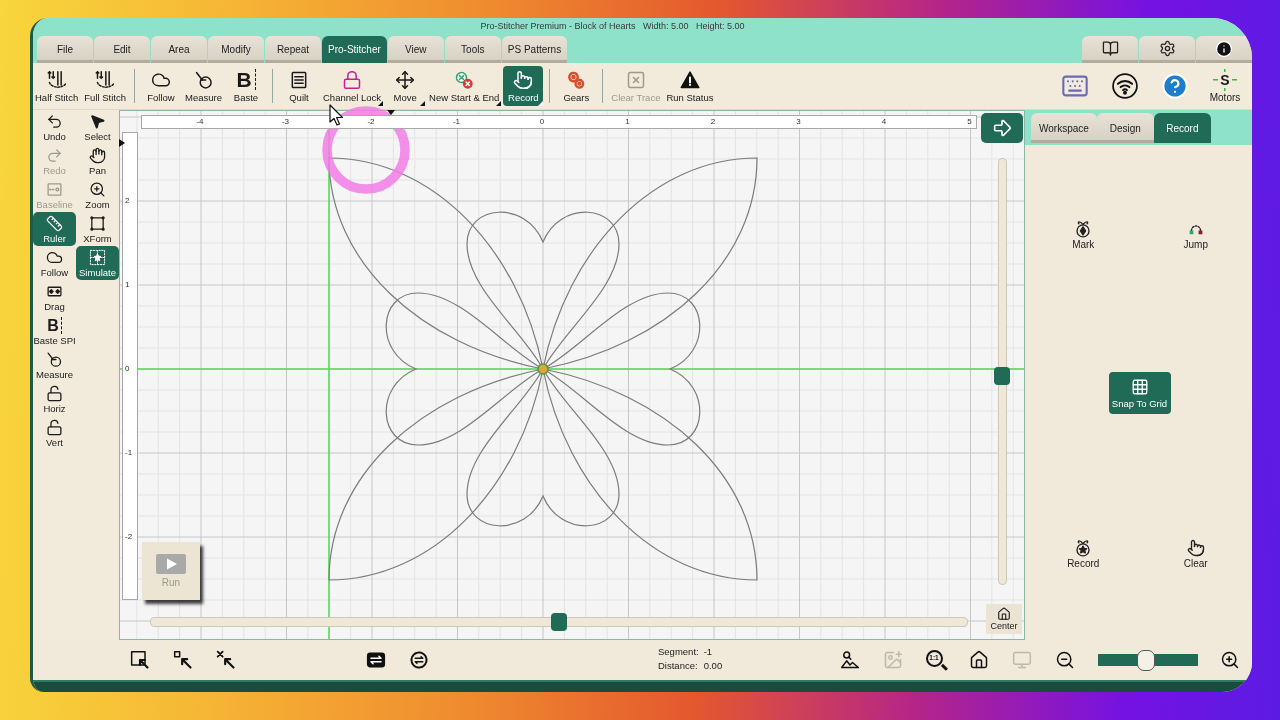 The width and height of the screenshot is (1280, 720). I want to click on mark-button: Mark, so click(1083, 235).